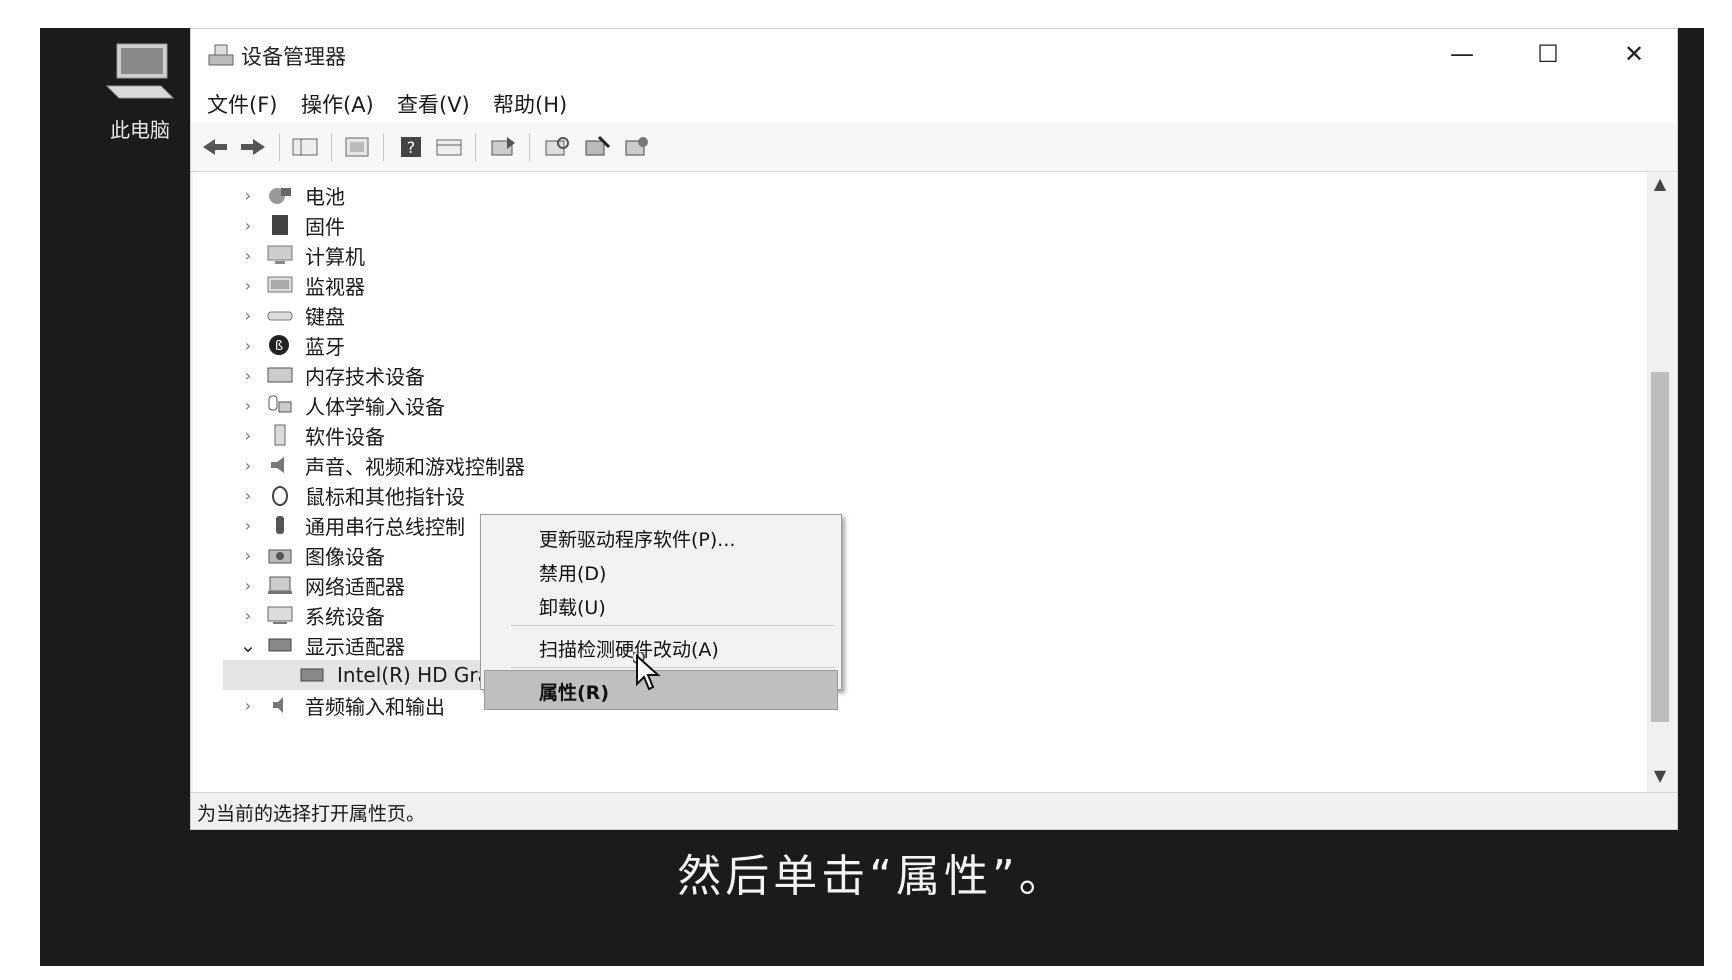 The height and width of the screenshot is (980, 1732). Describe the element at coordinates (337, 104) in the screenshot. I see `menu-action: 操作(A)` at that location.